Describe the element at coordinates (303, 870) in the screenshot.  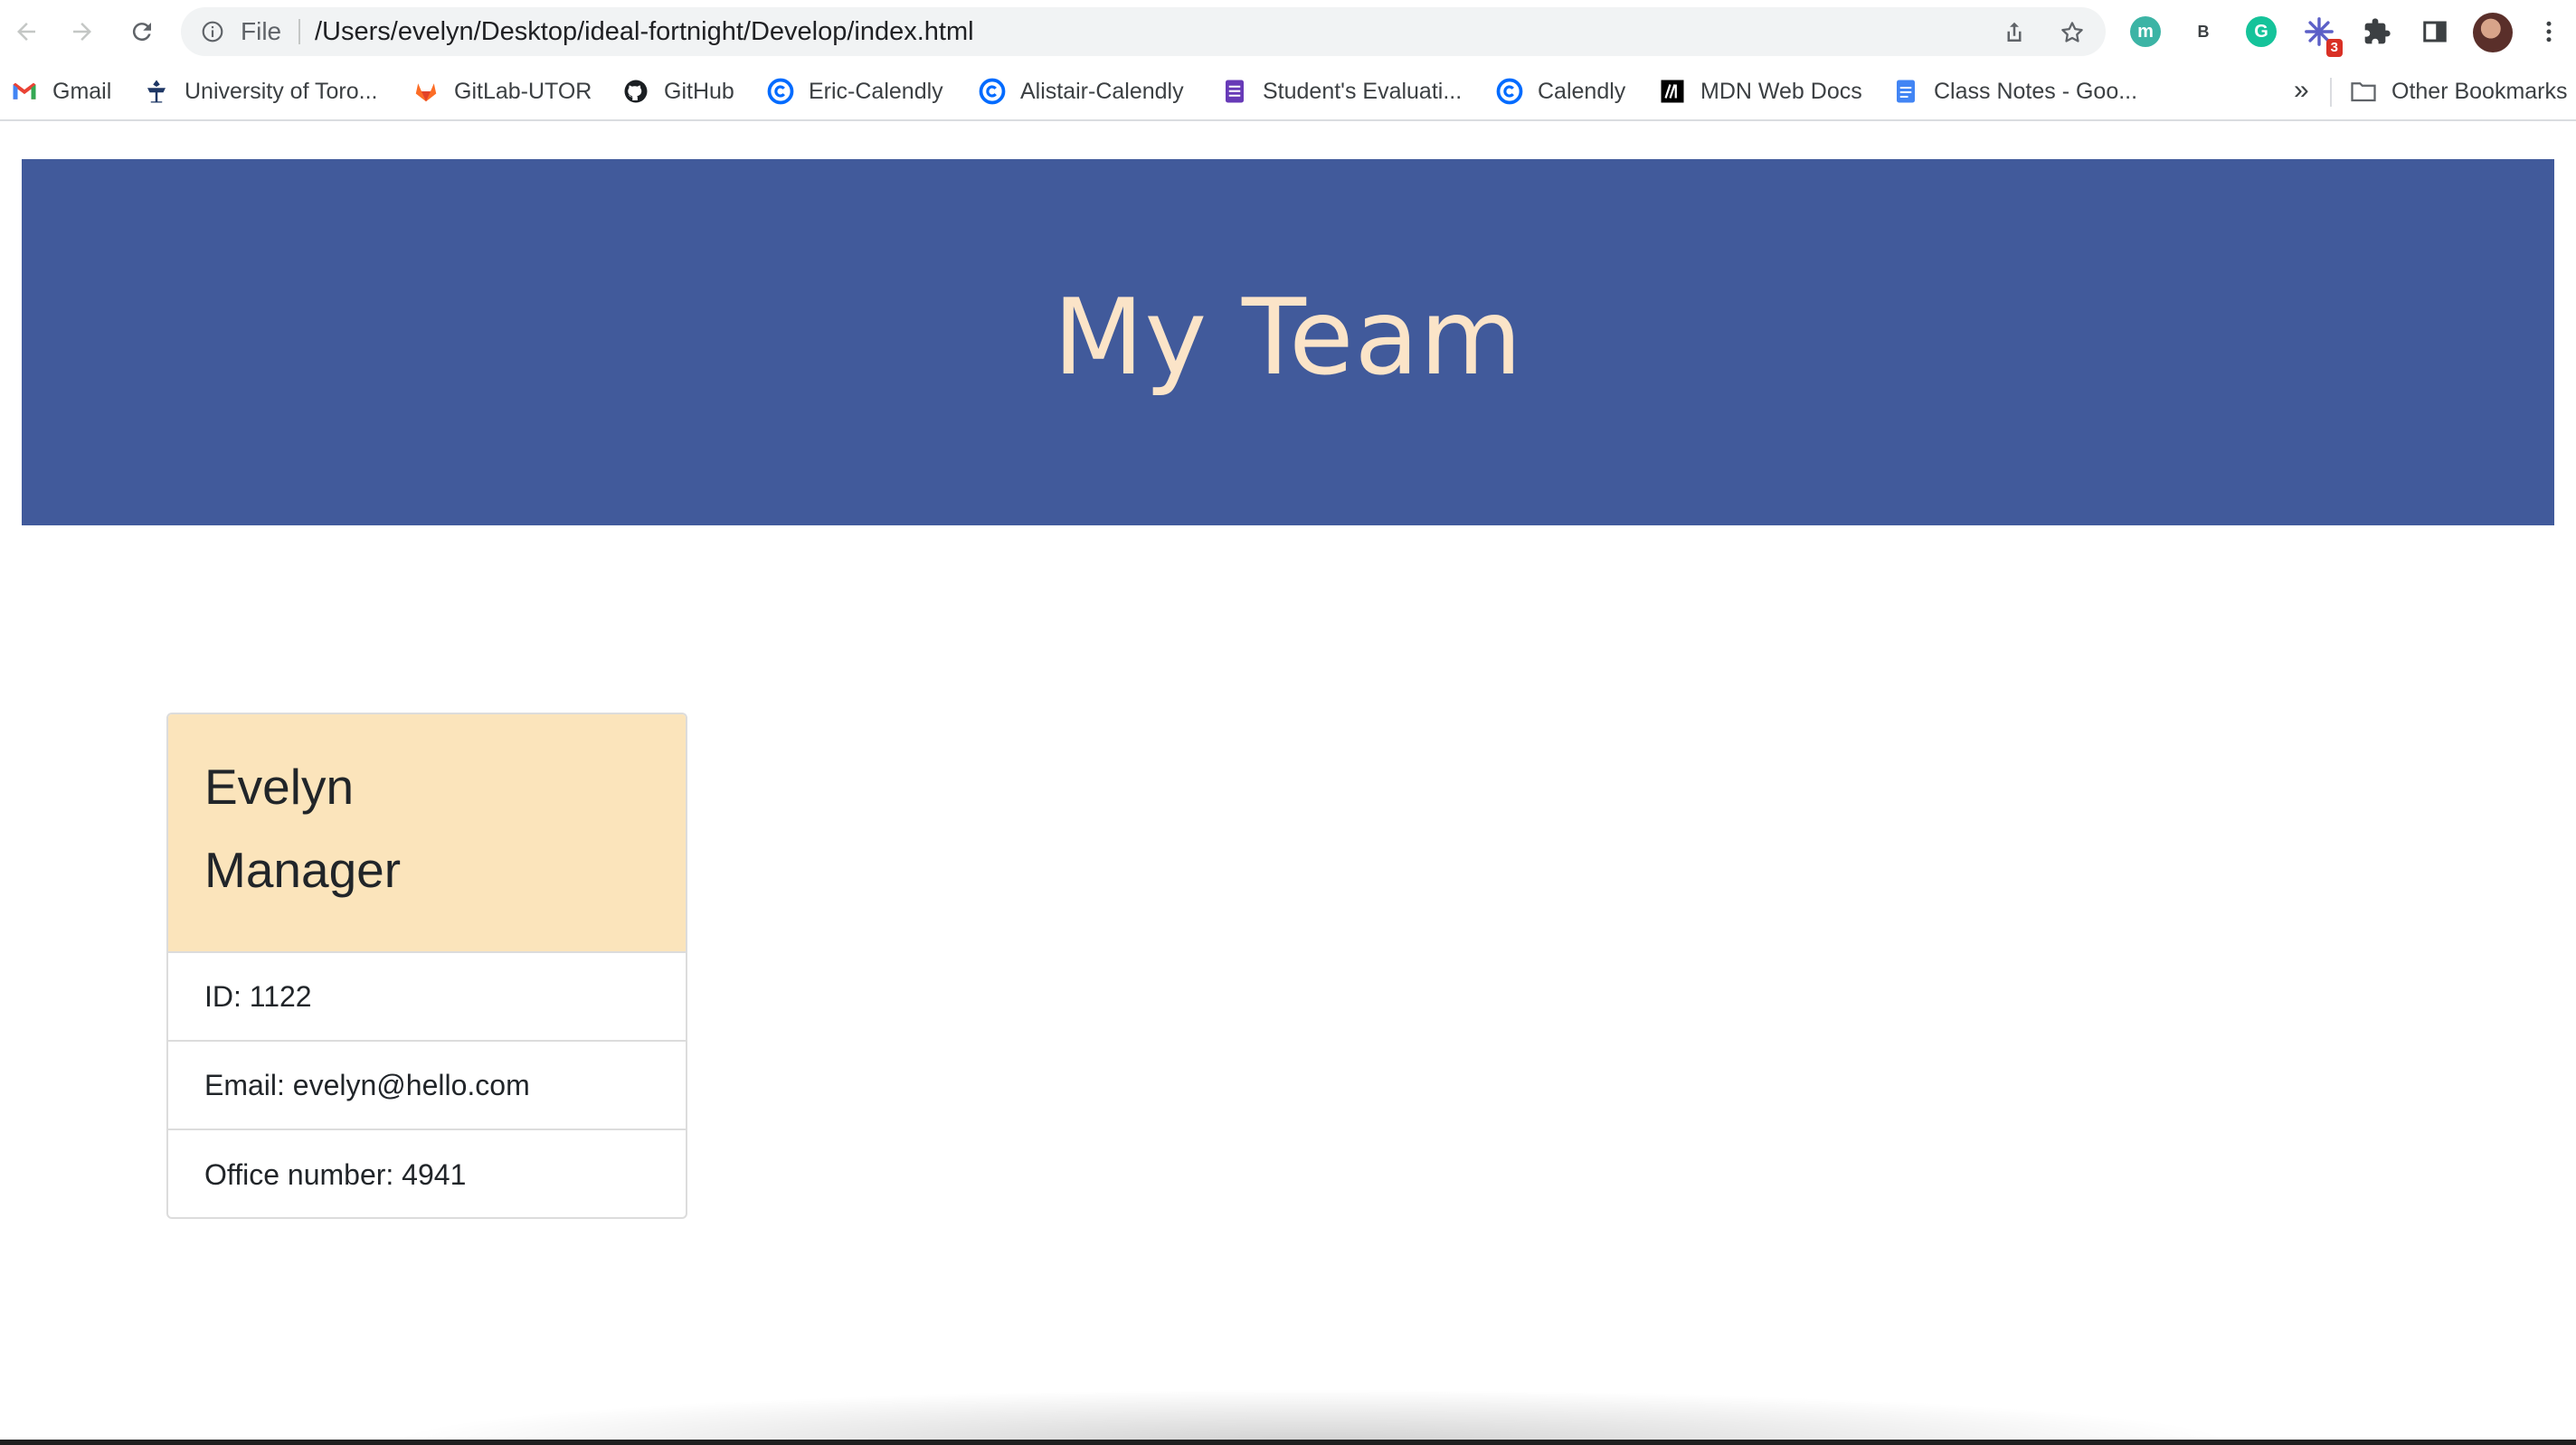
I see `employee-role: Manager` at that location.